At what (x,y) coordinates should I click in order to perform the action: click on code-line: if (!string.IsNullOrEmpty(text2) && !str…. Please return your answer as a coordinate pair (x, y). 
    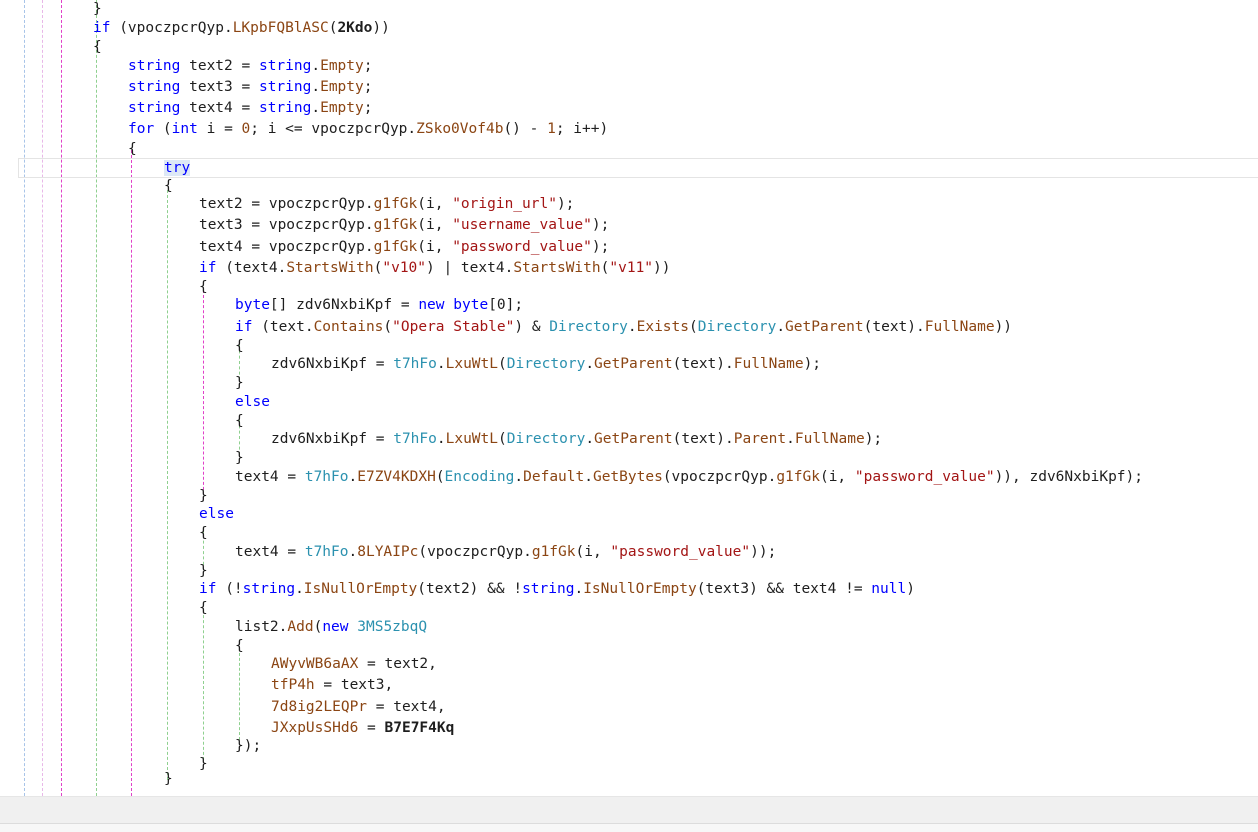
    Looking at the image, I should click on (557, 589).